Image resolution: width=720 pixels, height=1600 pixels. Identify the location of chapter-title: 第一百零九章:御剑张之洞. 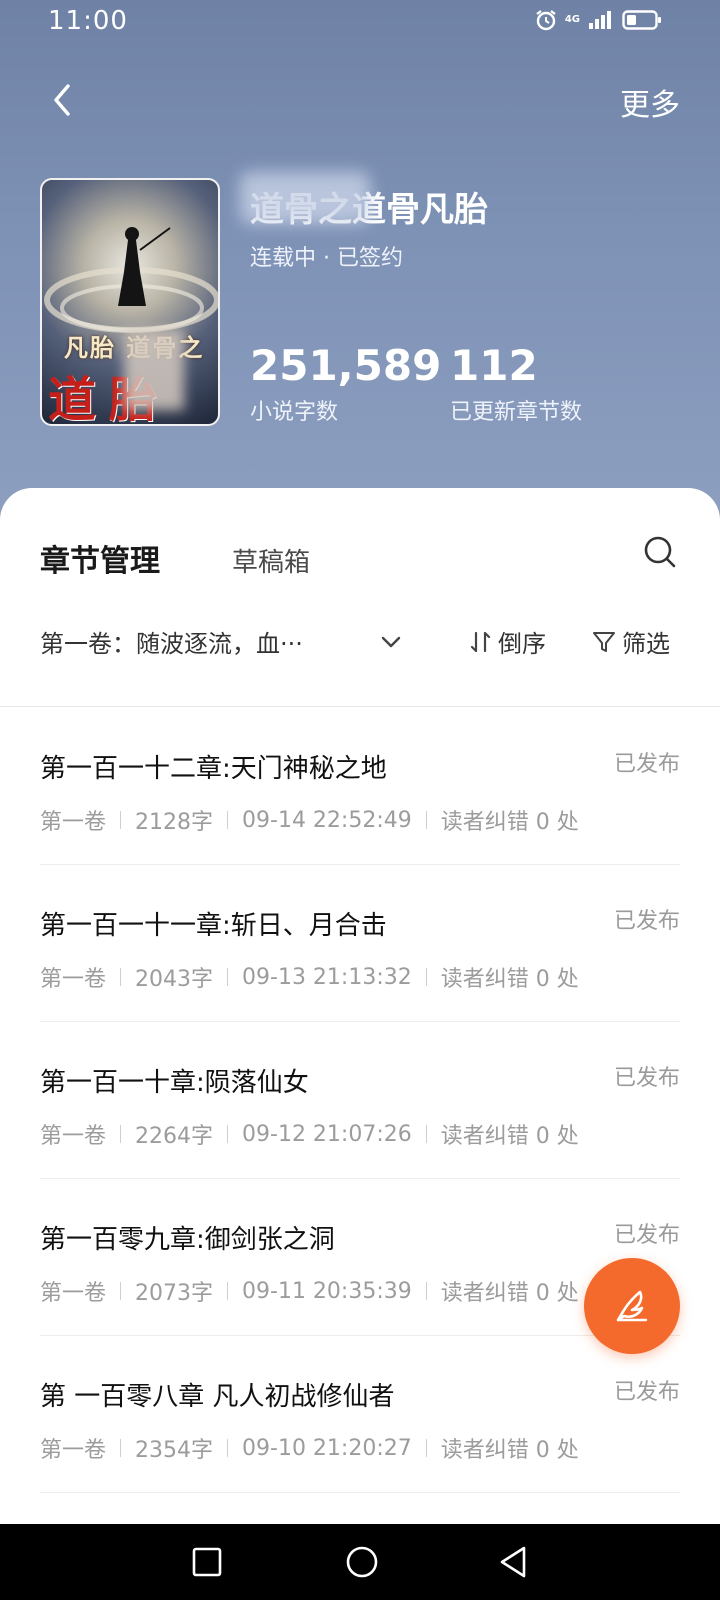
(187, 1240).